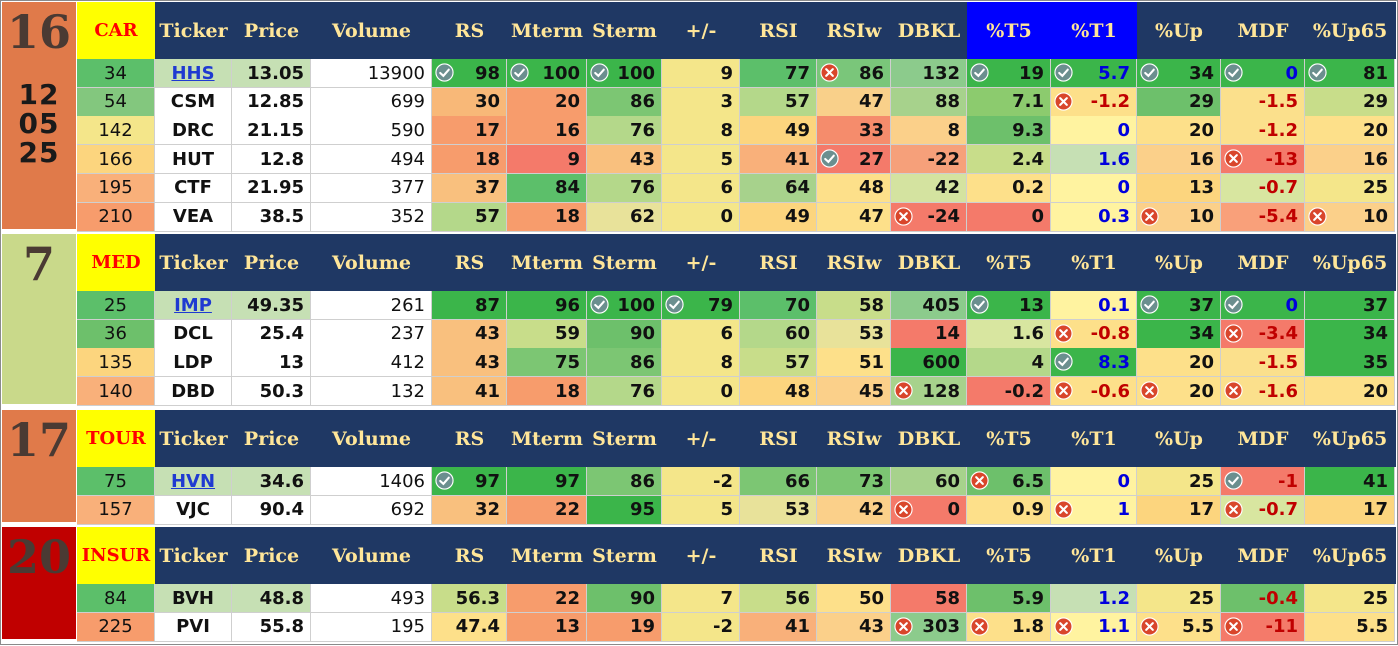 This screenshot has height=646, width=1398. Describe the element at coordinates (38, 440) in the screenshot. I see `sector-rank: 17` at that location.